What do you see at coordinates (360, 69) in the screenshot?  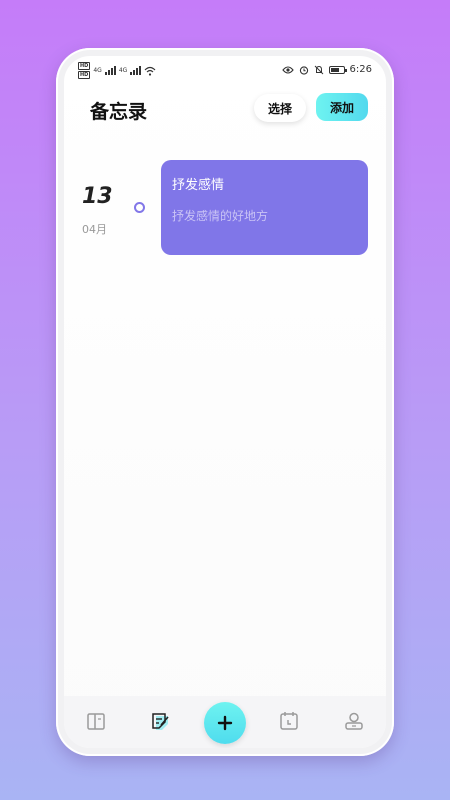 I see `status-time: 6:26` at bounding box center [360, 69].